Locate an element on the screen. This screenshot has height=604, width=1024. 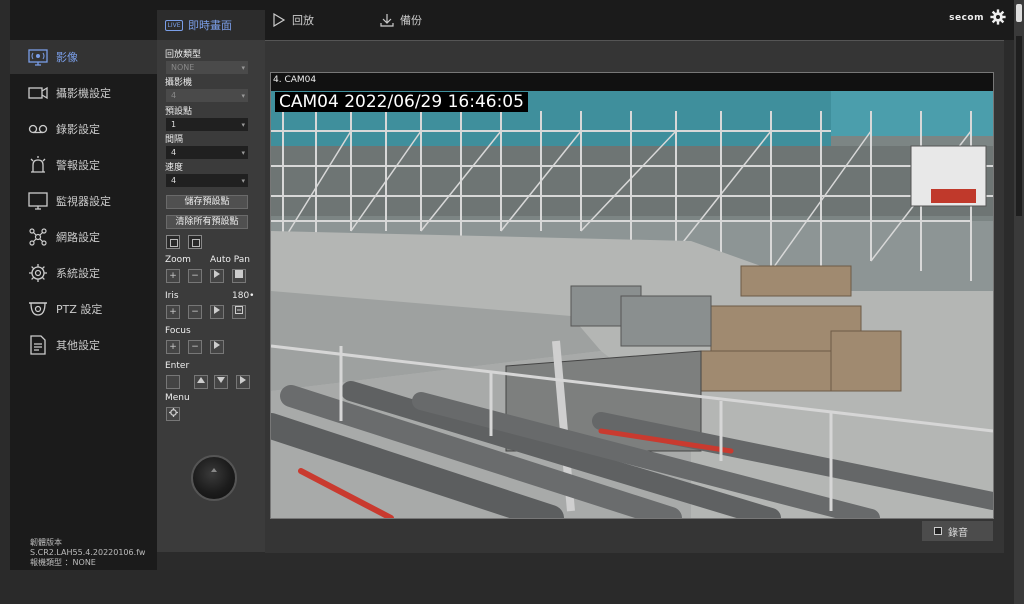
timestamp-overlay: CAM04 2022/06/29 16:46:05 is located at coordinates (401, 102).